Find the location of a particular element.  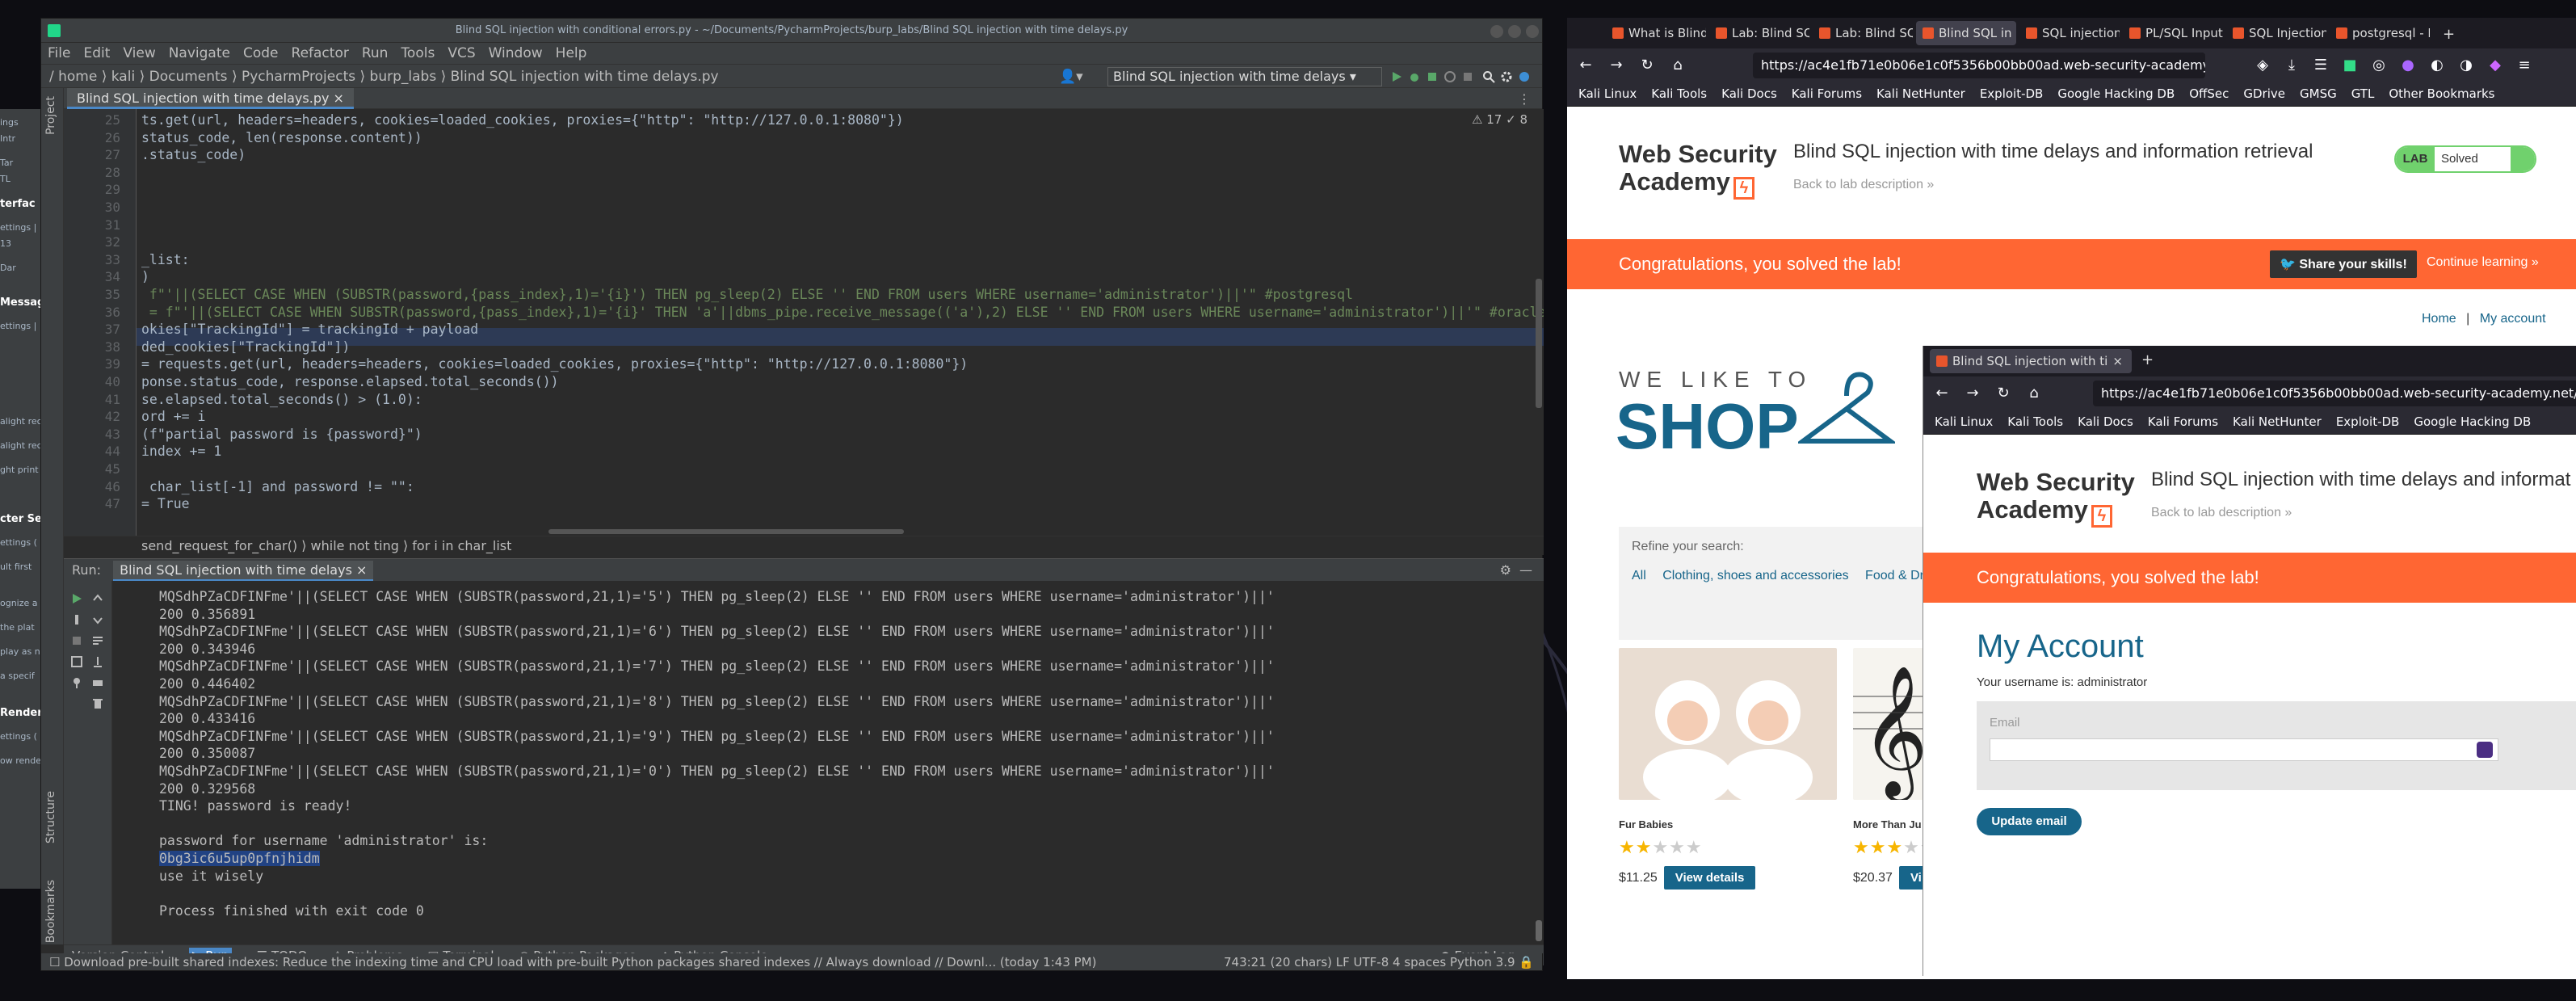

bookmark-item: Kali Forums is located at coordinates (2183, 421).